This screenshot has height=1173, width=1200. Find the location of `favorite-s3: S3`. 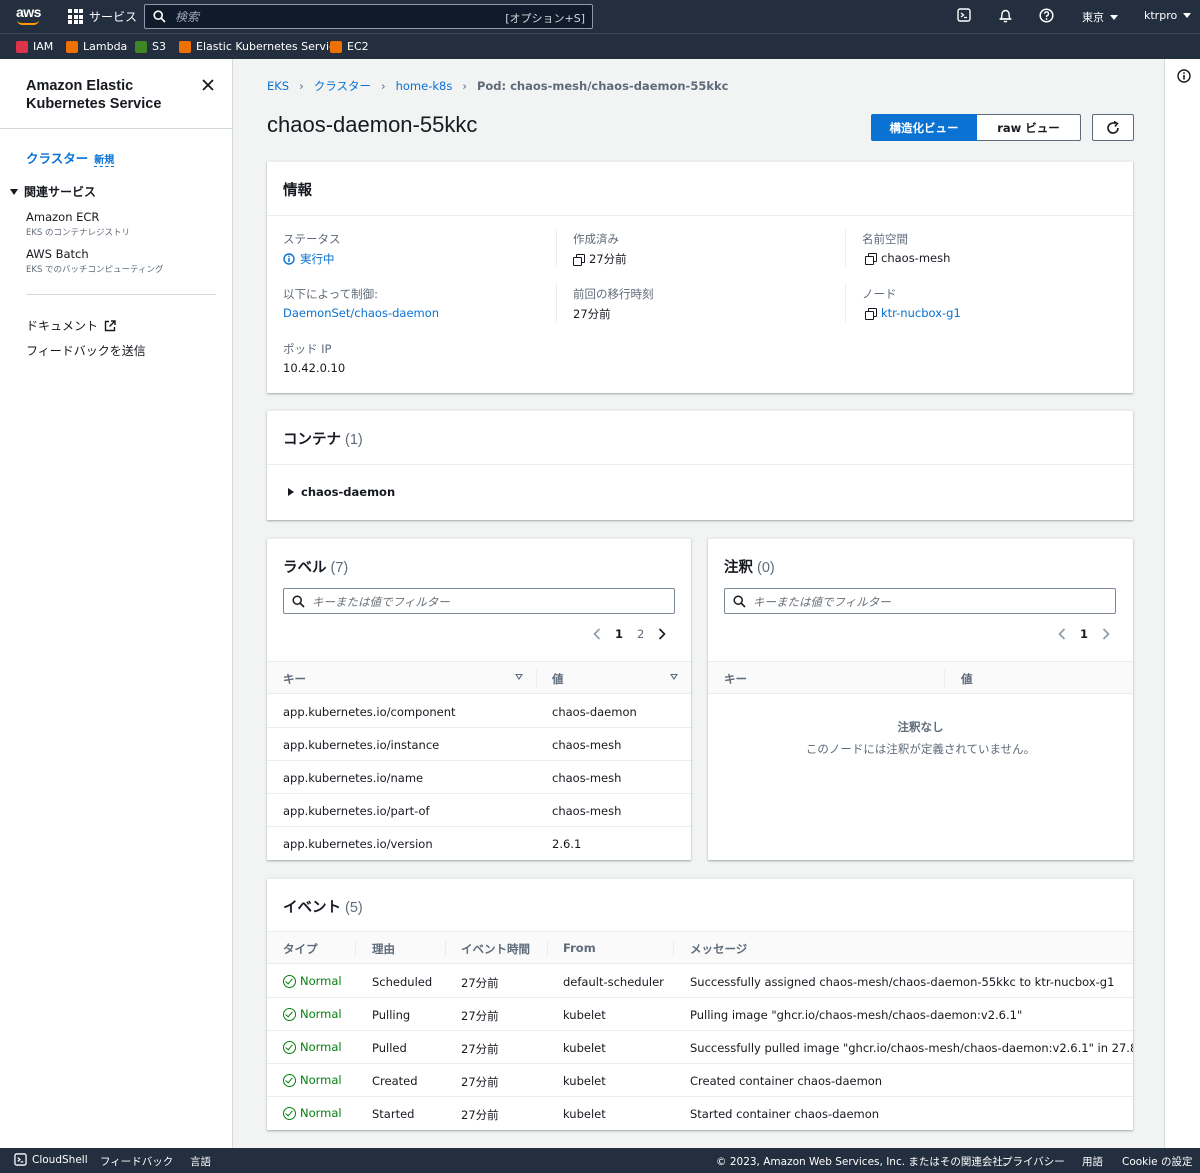

favorite-s3: S3 is located at coordinates (150, 46).